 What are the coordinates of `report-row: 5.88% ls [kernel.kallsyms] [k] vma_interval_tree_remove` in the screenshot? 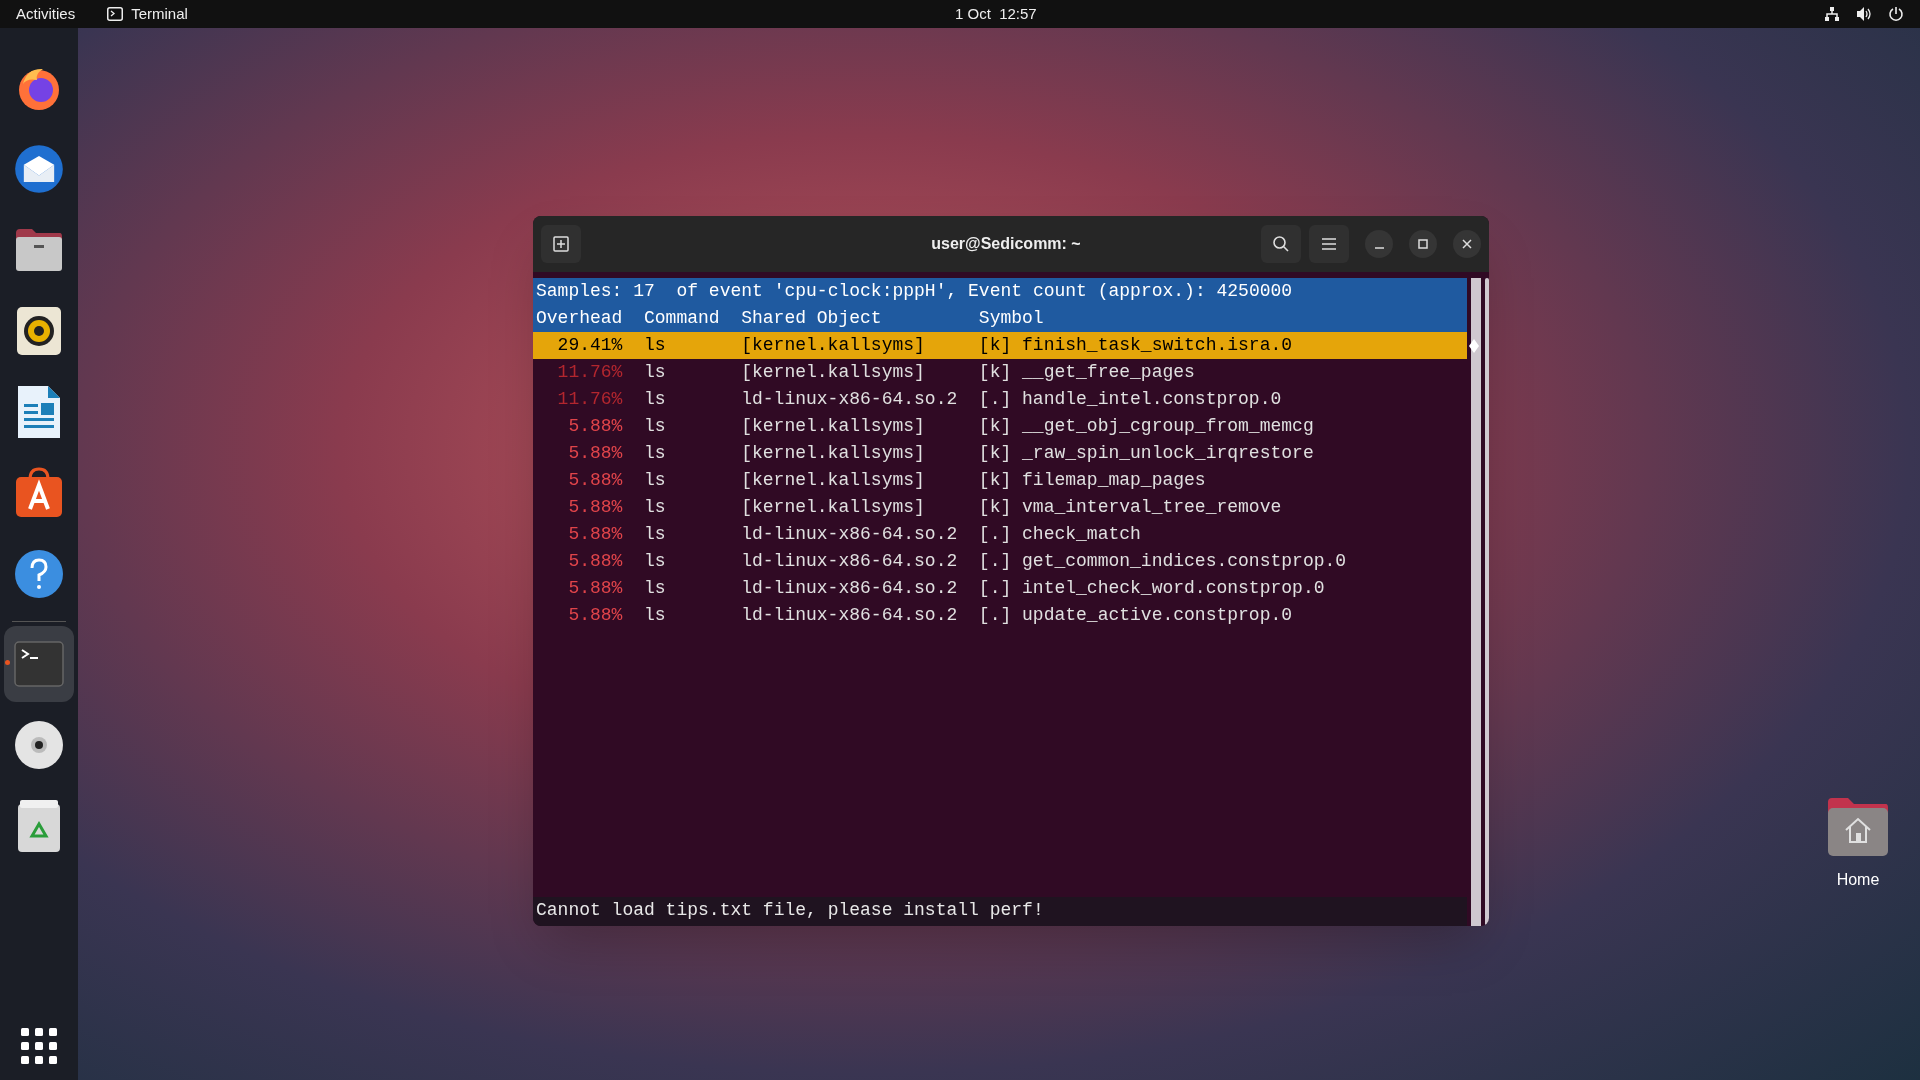 It's located at (1000, 507).